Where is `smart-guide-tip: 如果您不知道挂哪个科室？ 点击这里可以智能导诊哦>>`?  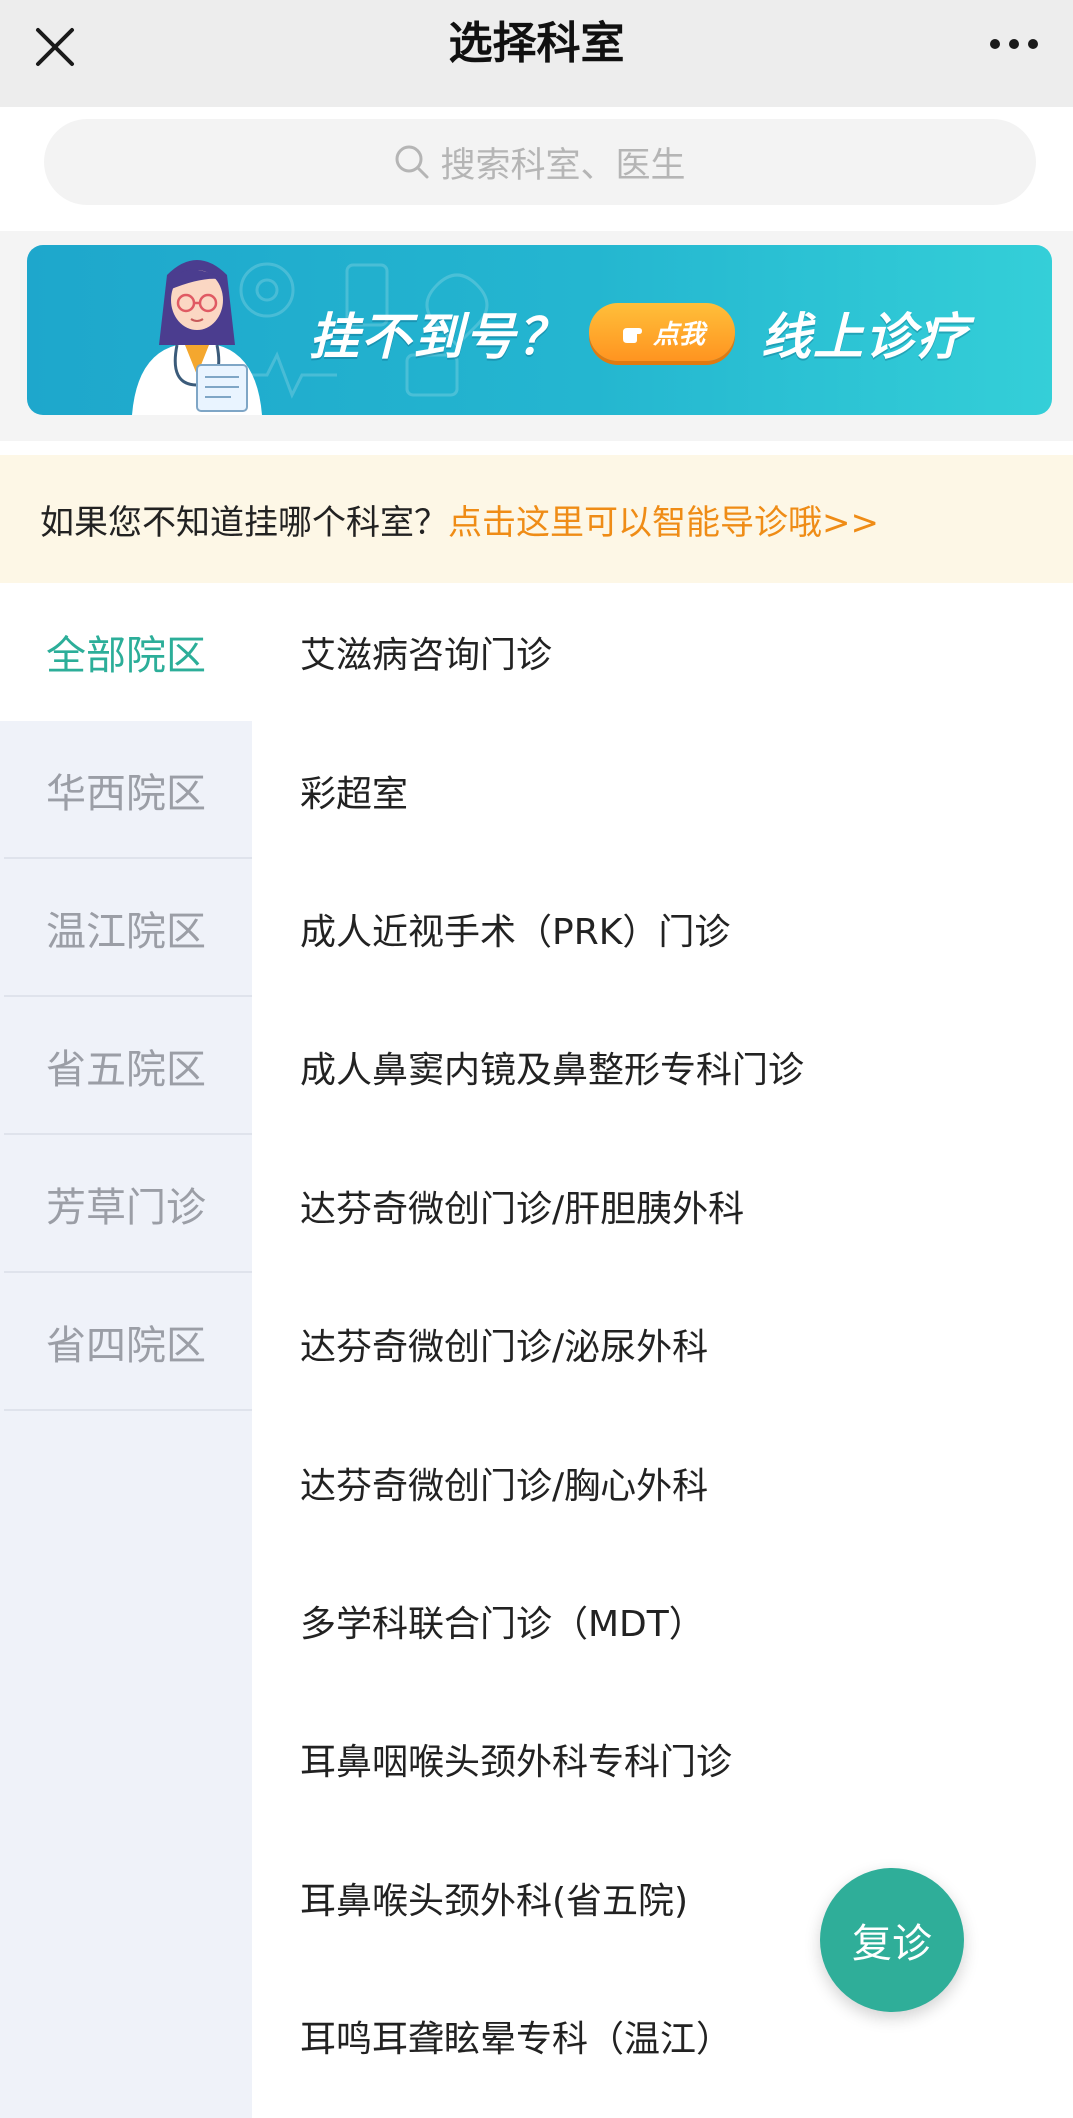
smart-guide-tip: 如果您不知道挂哪个科室？ 点击这里可以智能导诊哦>> is located at coordinates (536, 519).